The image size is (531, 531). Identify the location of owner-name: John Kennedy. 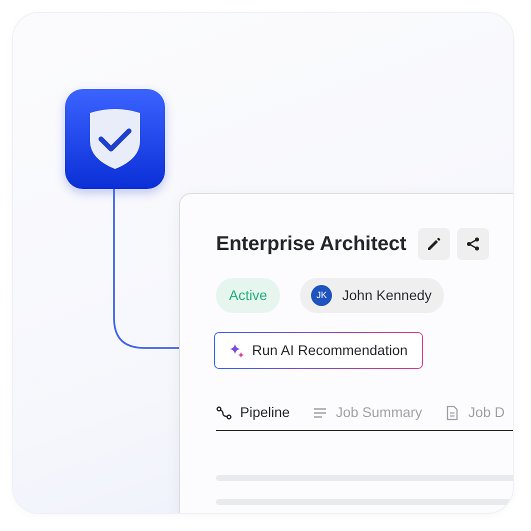
(387, 295).